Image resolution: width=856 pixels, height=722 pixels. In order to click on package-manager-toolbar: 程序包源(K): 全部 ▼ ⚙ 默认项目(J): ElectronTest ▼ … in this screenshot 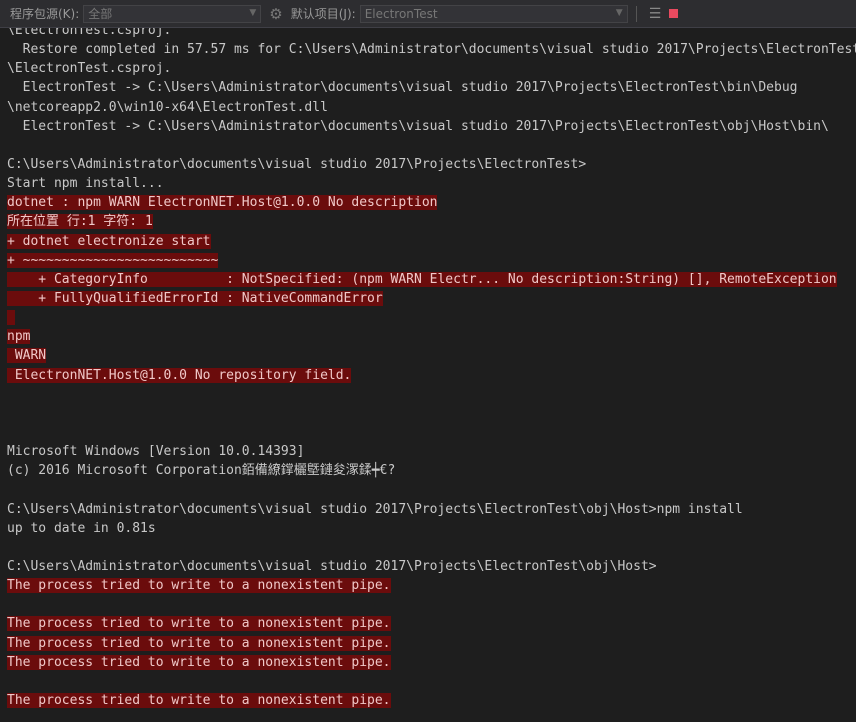, I will do `click(428, 14)`.